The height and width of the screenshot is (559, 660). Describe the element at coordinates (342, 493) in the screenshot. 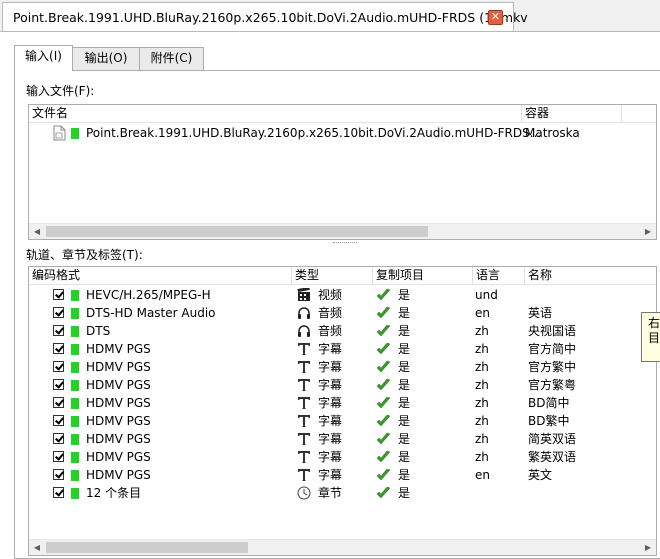

I see `track-row: 12 个条目 章节 是` at that location.